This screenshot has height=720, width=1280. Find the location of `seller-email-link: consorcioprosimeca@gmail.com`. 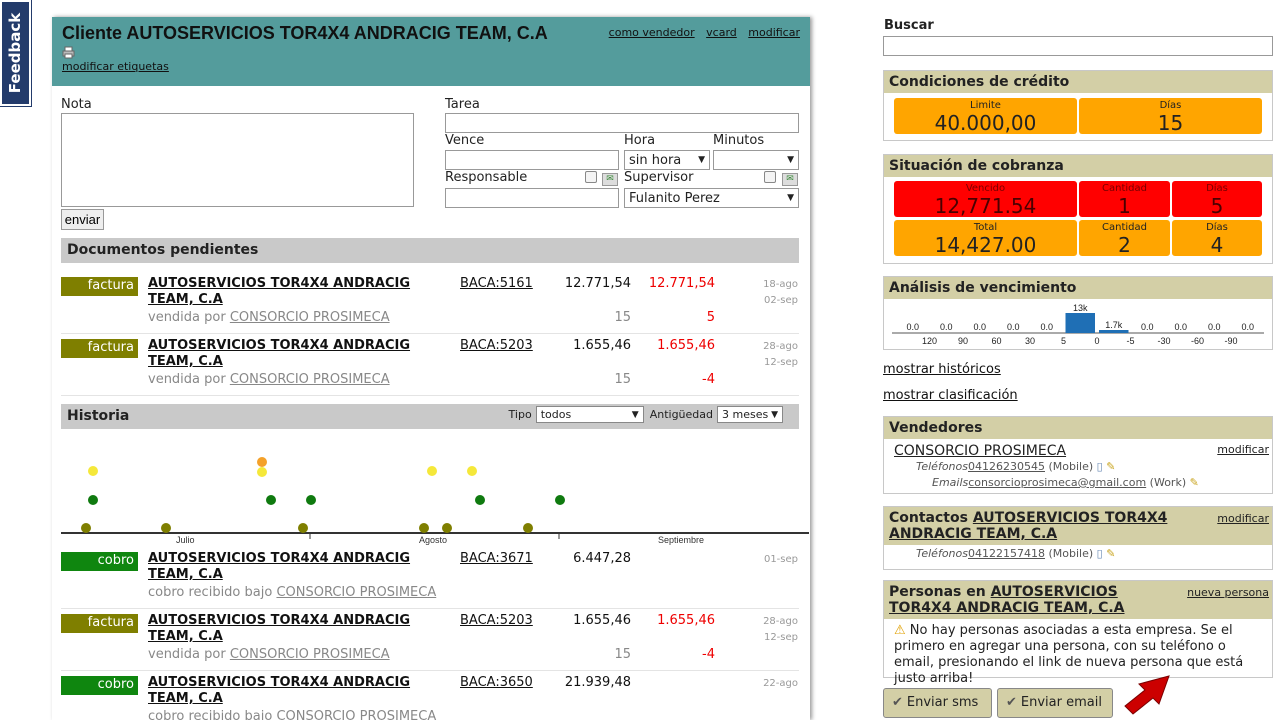

seller-email-link: consorcioprosimeca@gmail.com is located at coordinates (1057, 482).